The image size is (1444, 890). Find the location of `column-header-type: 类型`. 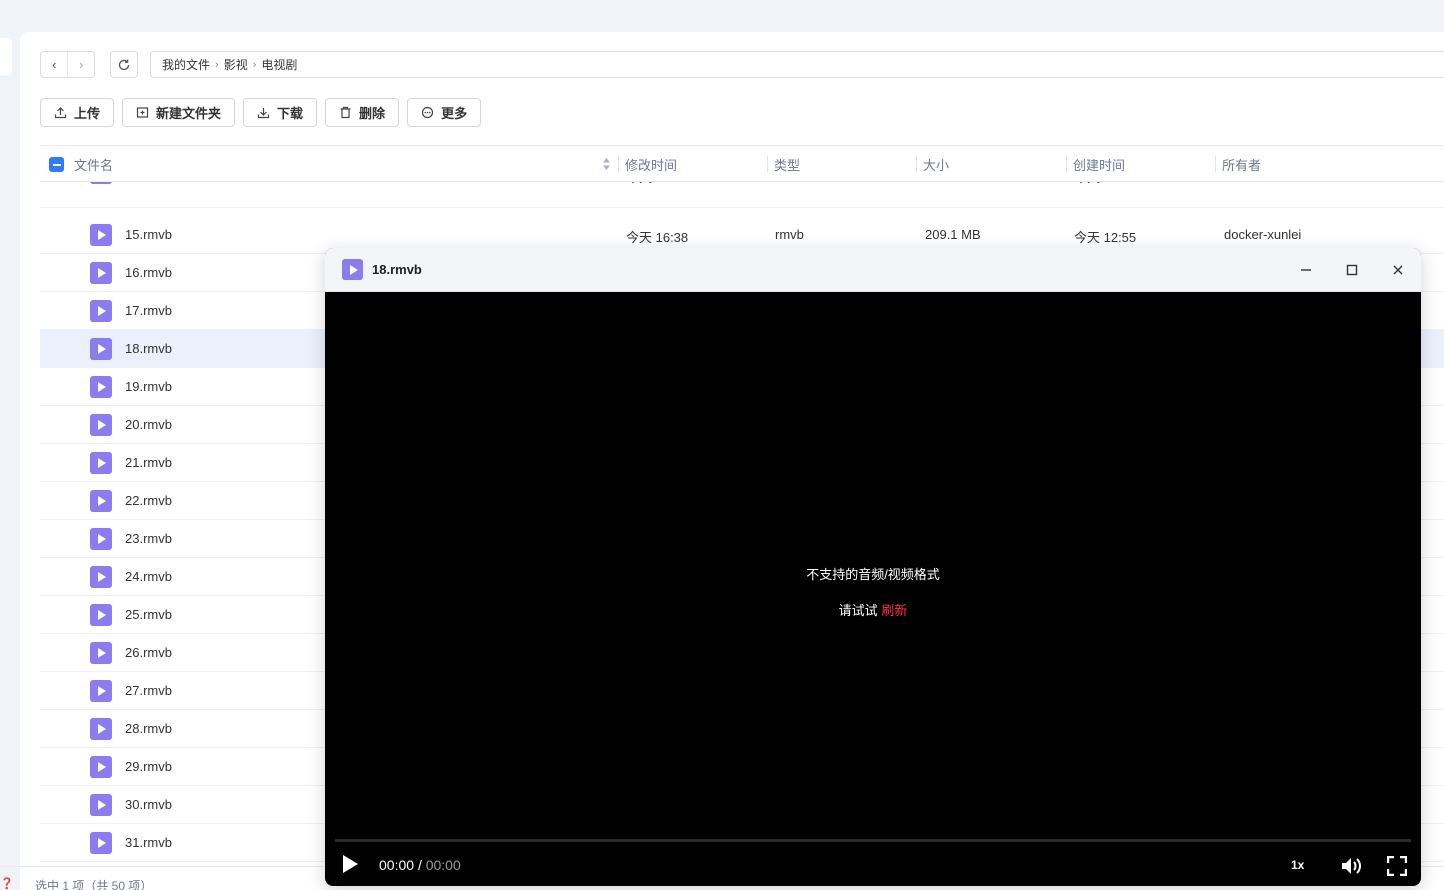

column-header-type: 类型 is located at coordinates (783, 164).